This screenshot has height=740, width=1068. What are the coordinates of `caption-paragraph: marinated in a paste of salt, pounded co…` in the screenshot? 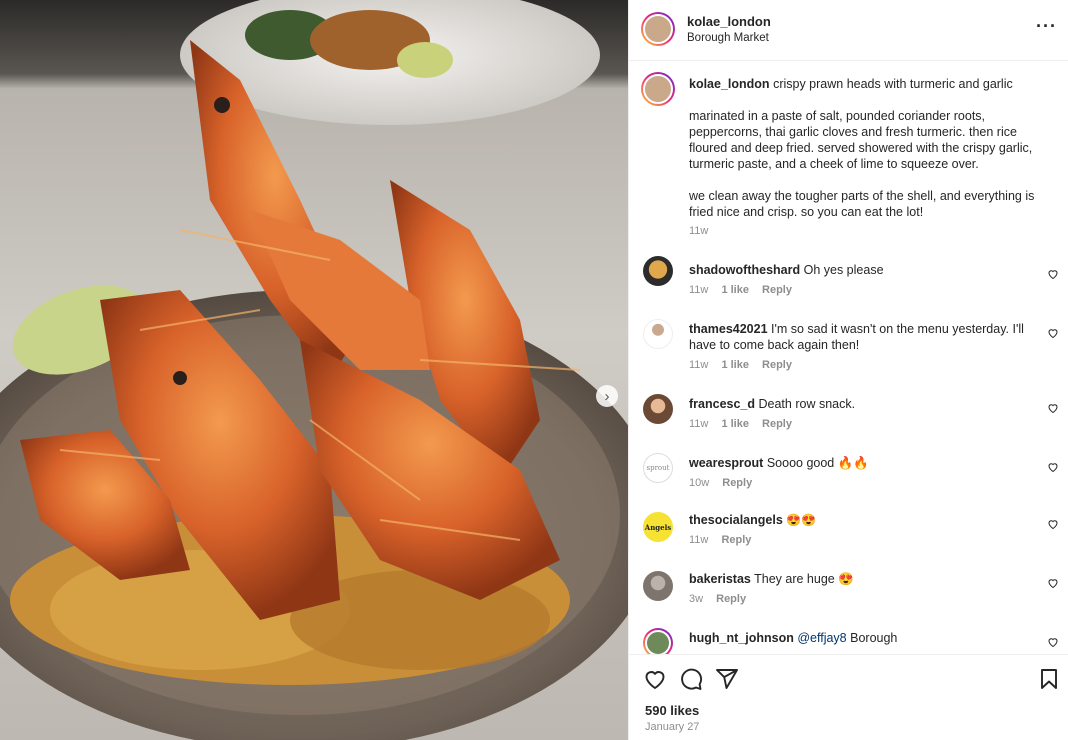 It's located at (861, 140).